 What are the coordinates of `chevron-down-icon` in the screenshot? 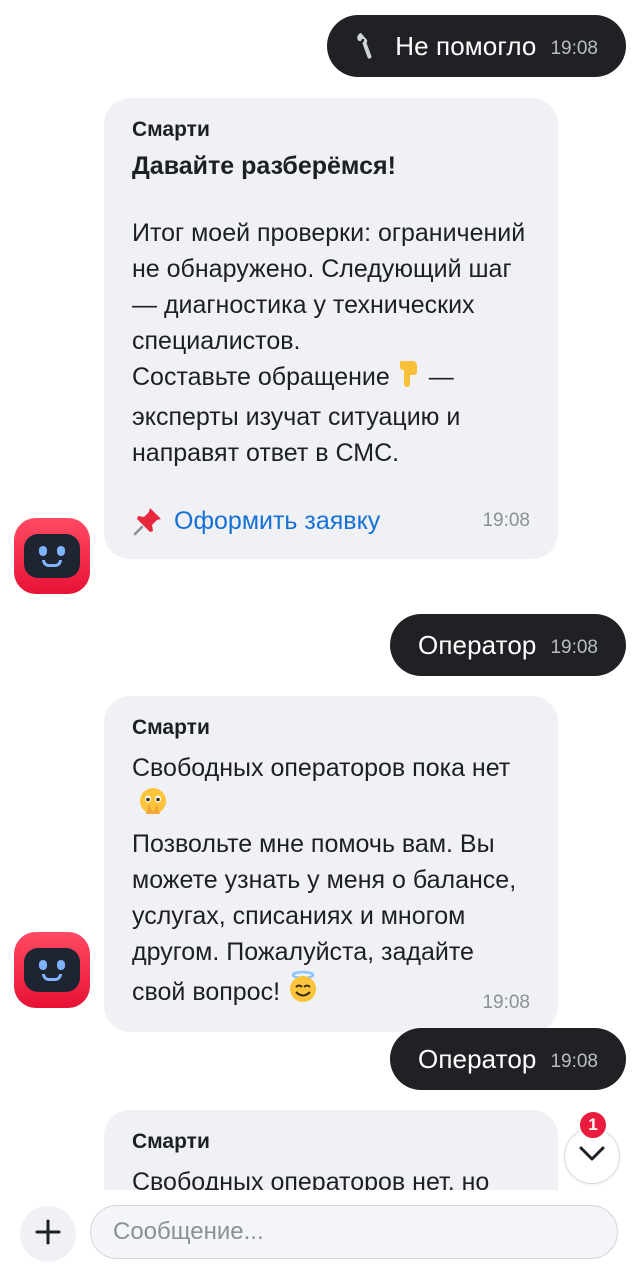 It's located at (592, 1156).